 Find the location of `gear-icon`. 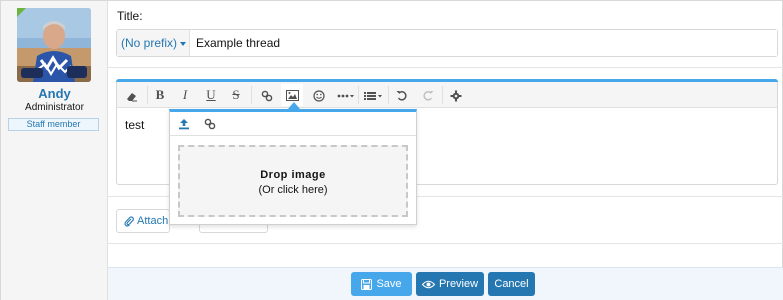

gear-icon is located at coordinates (456, 95).